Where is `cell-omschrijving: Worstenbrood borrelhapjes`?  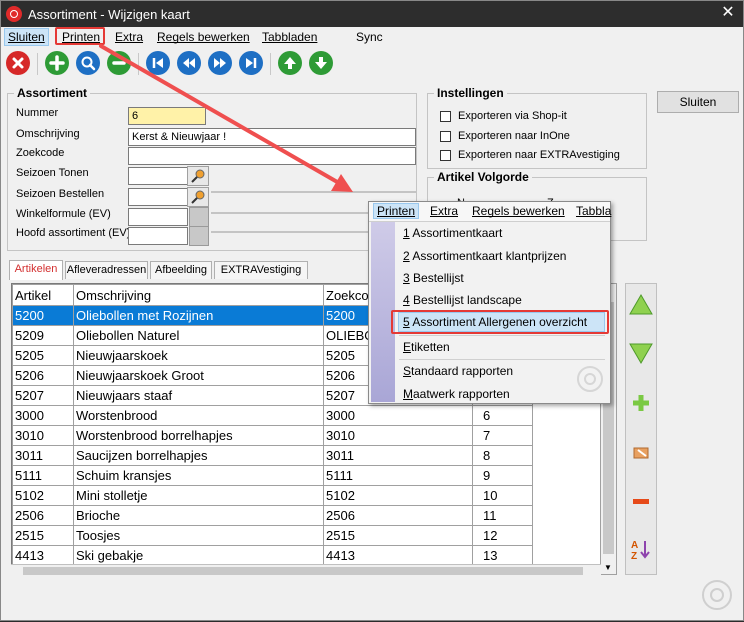
cell-omschrijving: Worstenbrood borrelhapjes is located at coordinates (198, 435).